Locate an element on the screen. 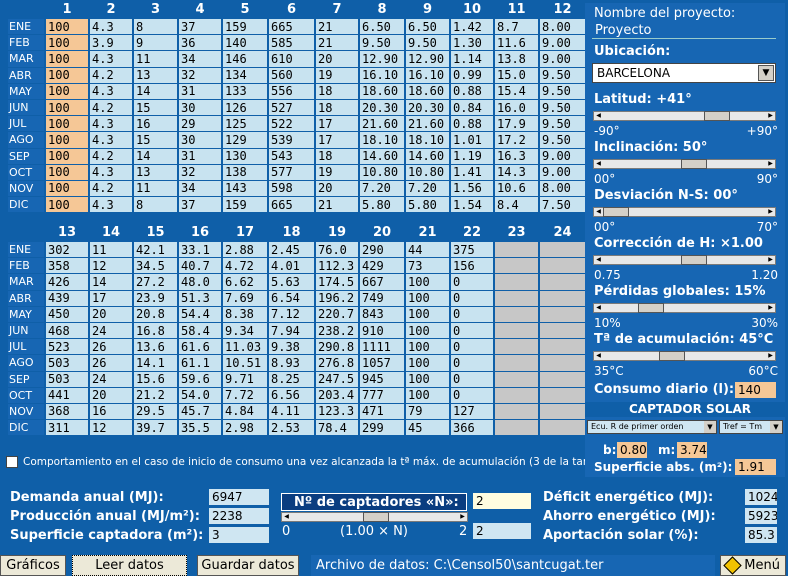 This screenshot has height=576, width=788. table-cell: 18.60 is located at coordinates (427, 91).